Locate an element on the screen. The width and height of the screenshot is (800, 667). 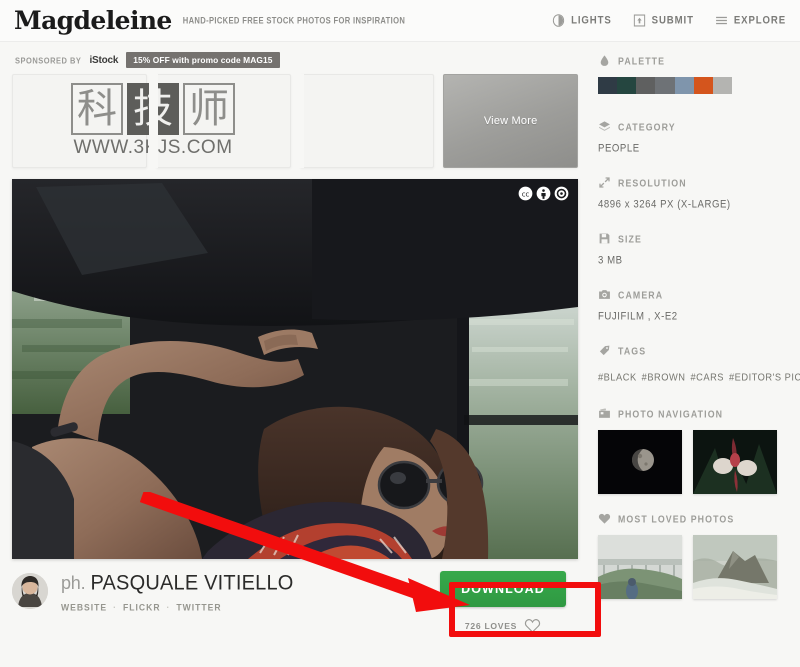
photo-navigation-thumbs is located at coordinates (693, 462).